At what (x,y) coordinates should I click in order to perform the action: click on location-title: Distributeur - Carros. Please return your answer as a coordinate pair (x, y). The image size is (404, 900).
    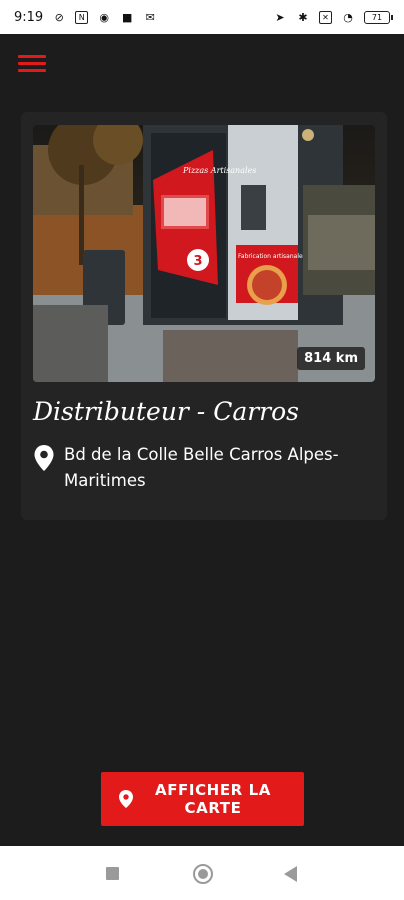
    Looking at the image, I should click on (166, 411).